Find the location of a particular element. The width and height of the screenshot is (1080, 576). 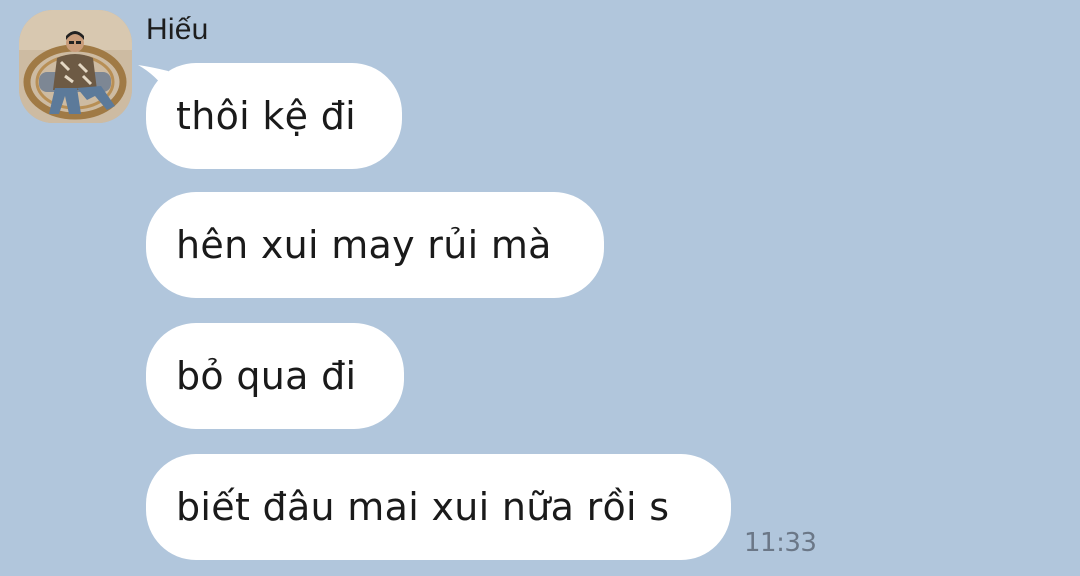

message-bubble: thôi kệ đi is located at coordinates (274, 116).